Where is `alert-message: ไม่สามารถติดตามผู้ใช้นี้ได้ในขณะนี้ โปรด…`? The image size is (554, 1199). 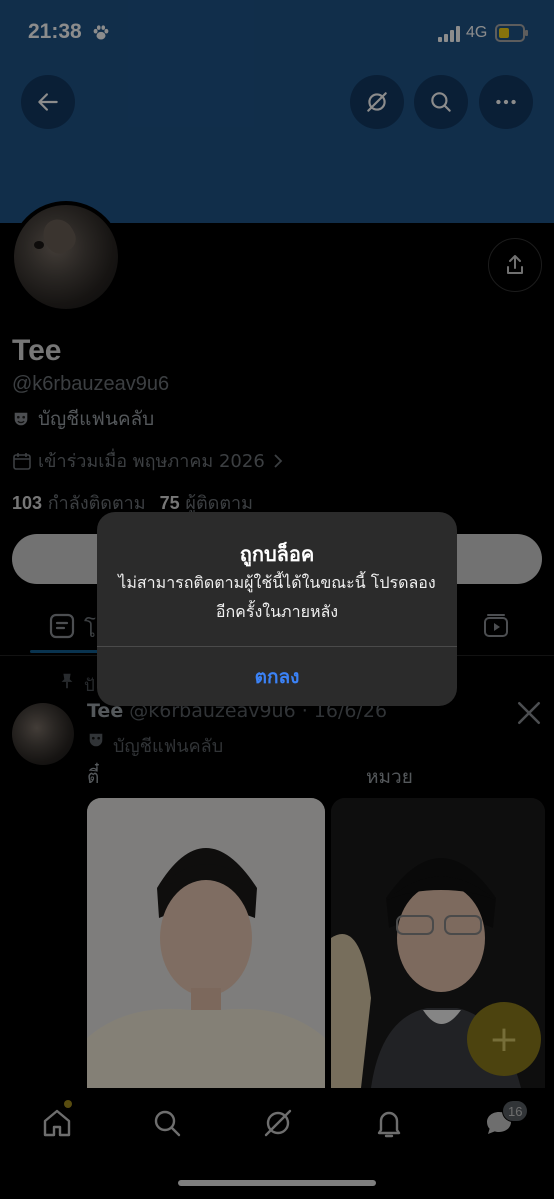 alert-message: ไม่สามารถติดตามผู้ใช้นี้ได้ในขณะนี้ โปรด… is located at coordinates (277, 597).